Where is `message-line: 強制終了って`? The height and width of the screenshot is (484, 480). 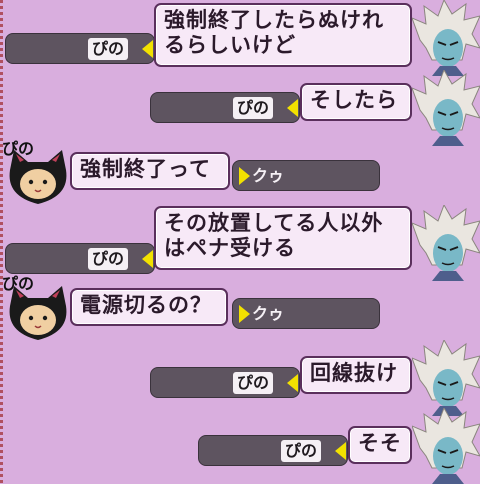 message-line: 強制終了って is located at coordinates (145, 169).